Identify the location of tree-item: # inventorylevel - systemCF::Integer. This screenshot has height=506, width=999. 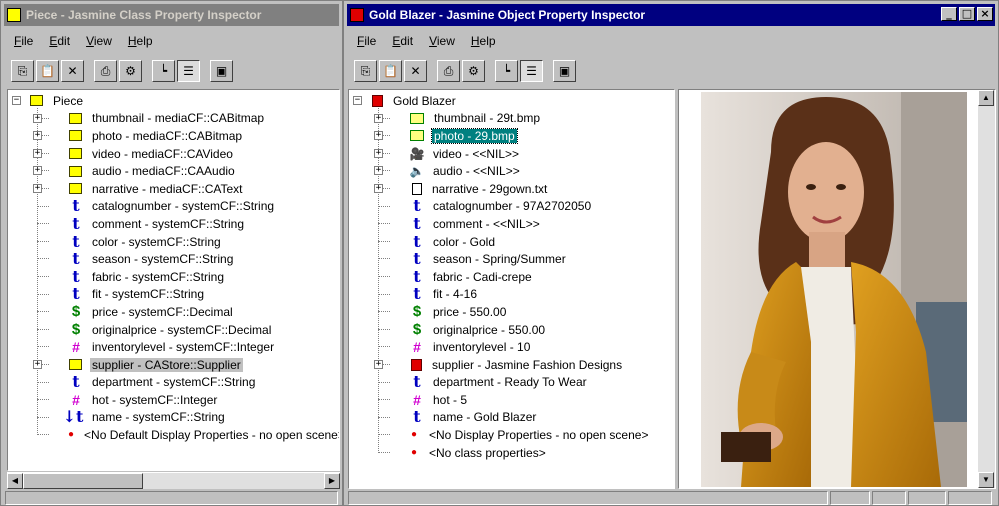
(173, 347).